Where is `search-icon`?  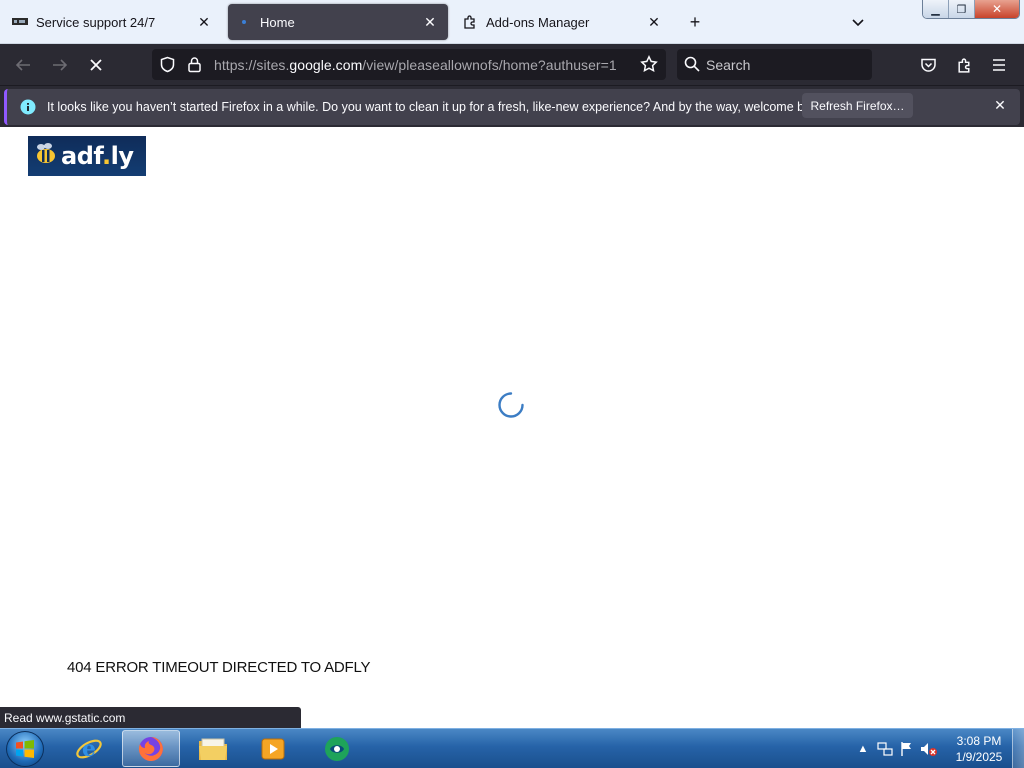 search-icon is located at coordinates (692, 66).